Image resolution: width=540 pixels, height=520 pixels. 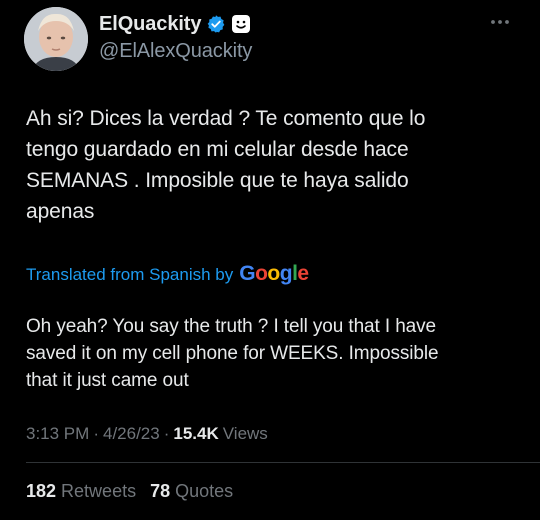 I want to click on avatar, so click(x=56, y=39).